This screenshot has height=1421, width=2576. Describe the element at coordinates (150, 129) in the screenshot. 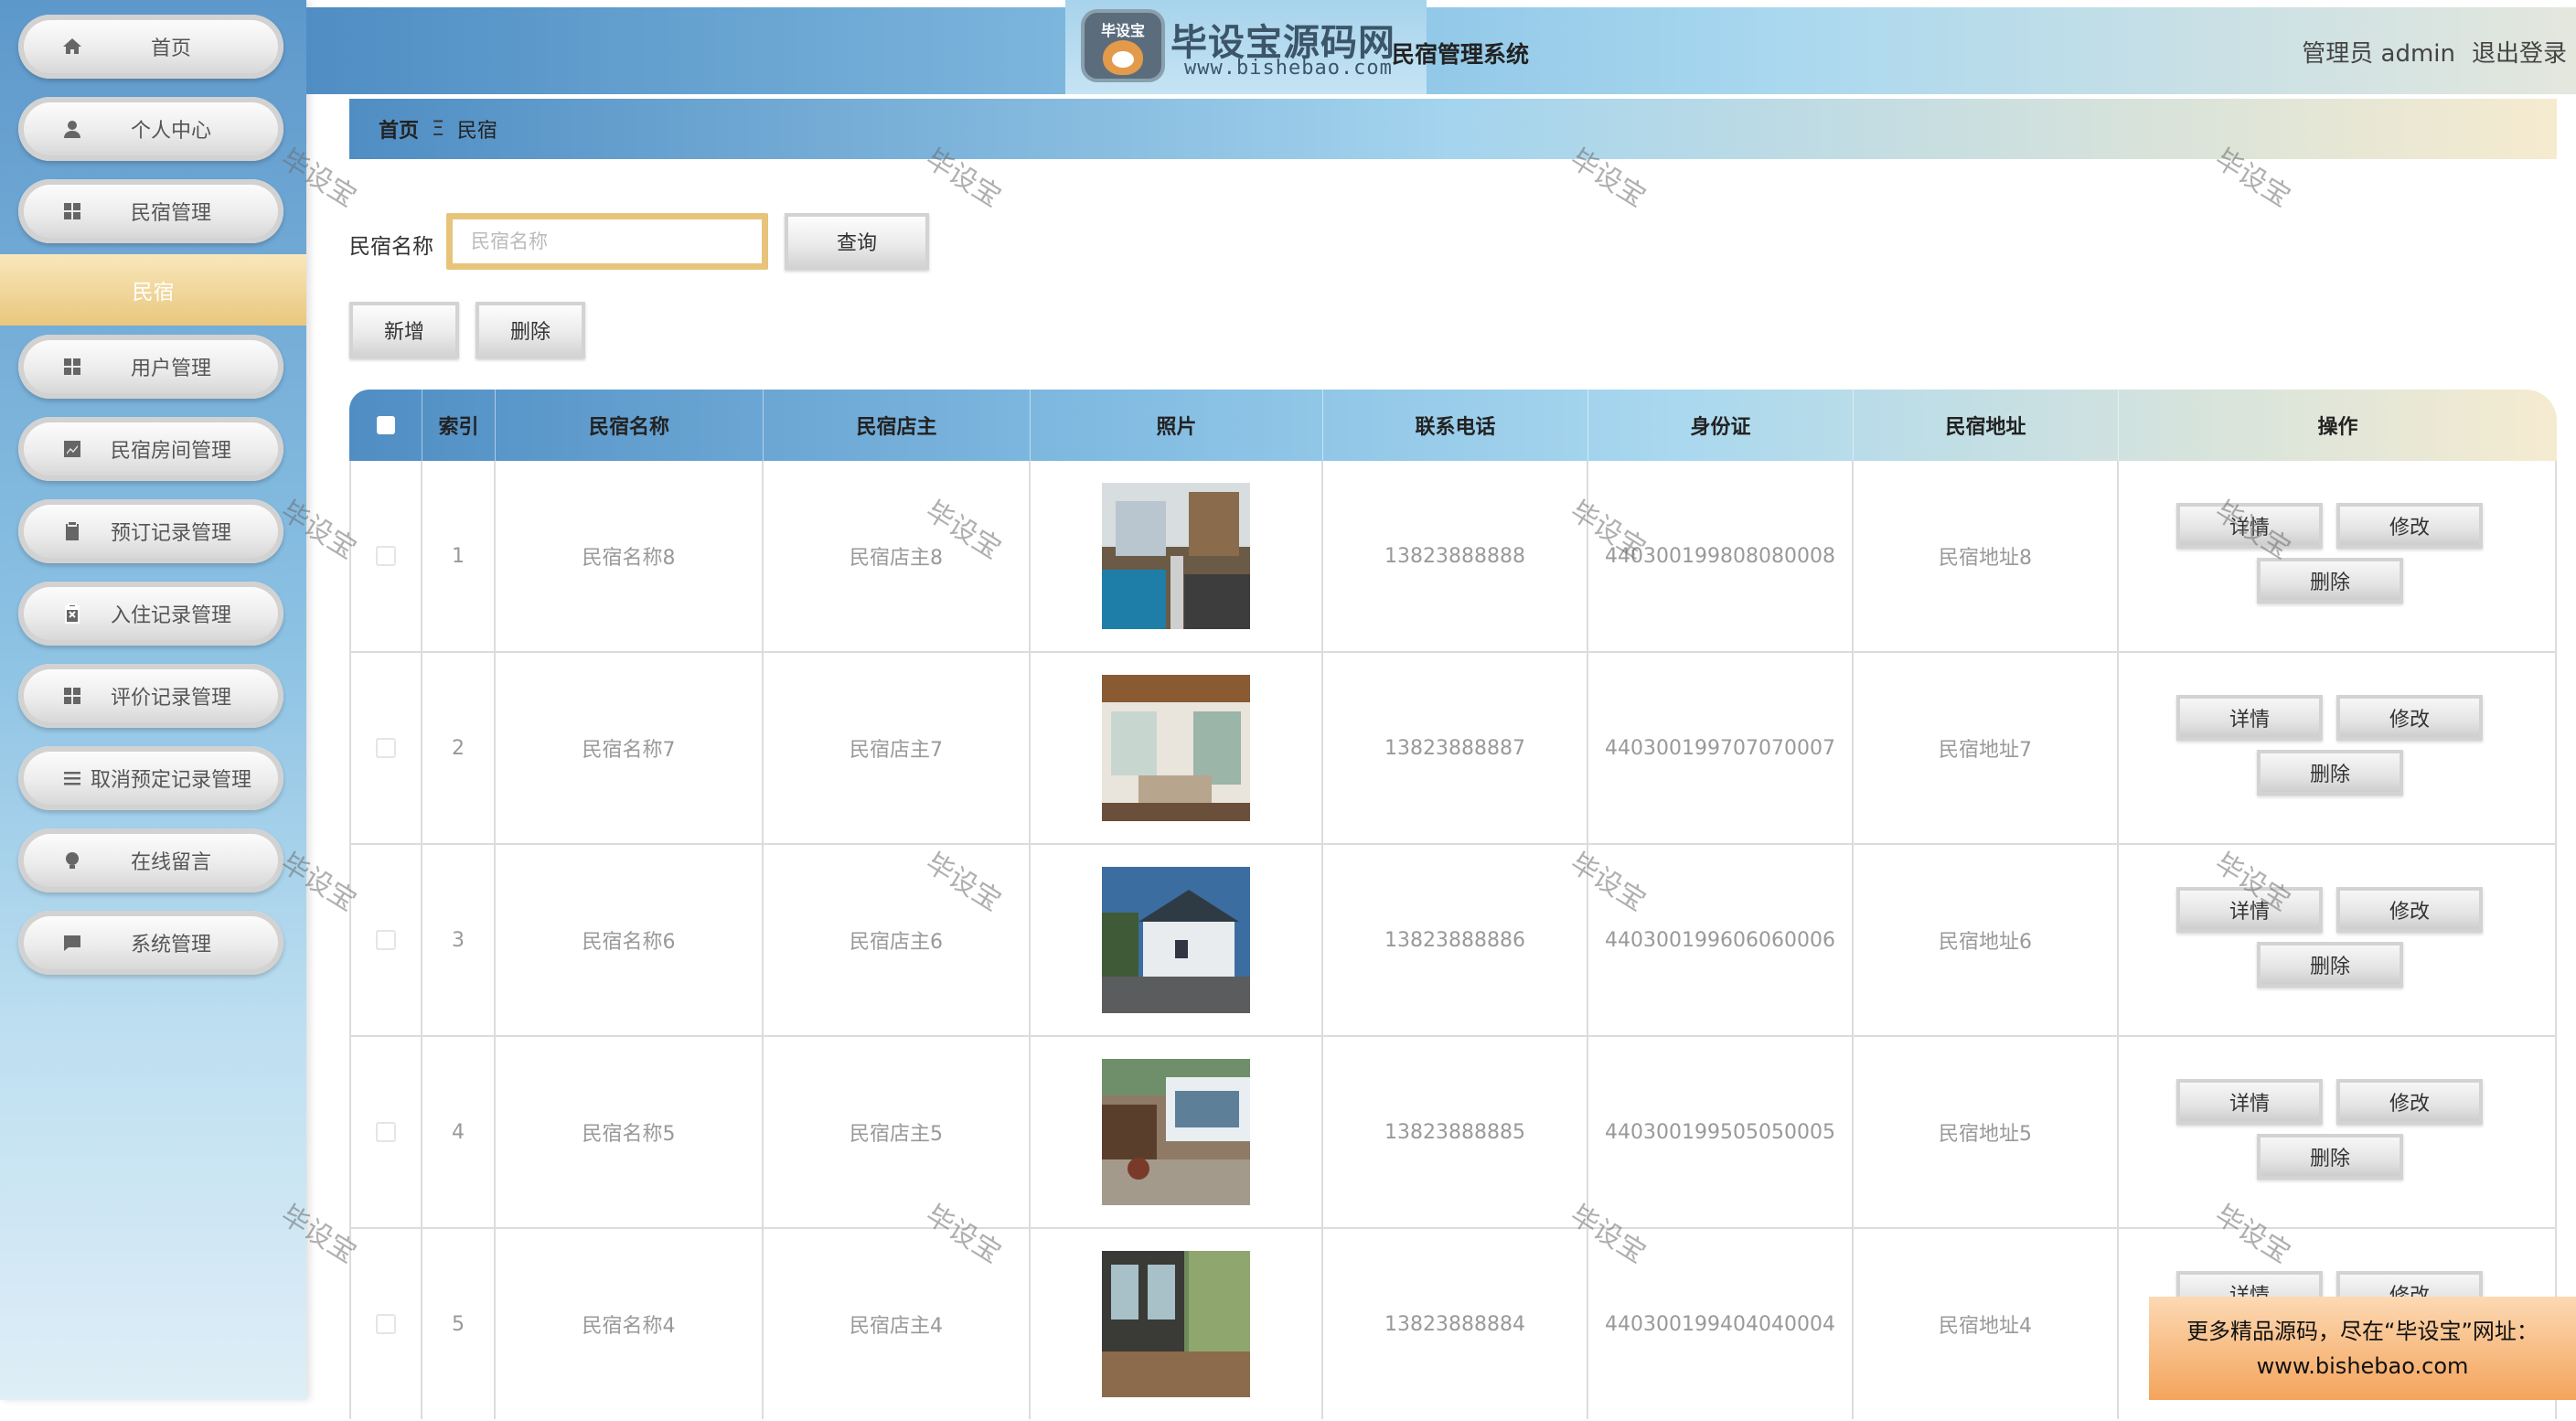

I see `sidebar-item-profile: 个人中心` at that location.